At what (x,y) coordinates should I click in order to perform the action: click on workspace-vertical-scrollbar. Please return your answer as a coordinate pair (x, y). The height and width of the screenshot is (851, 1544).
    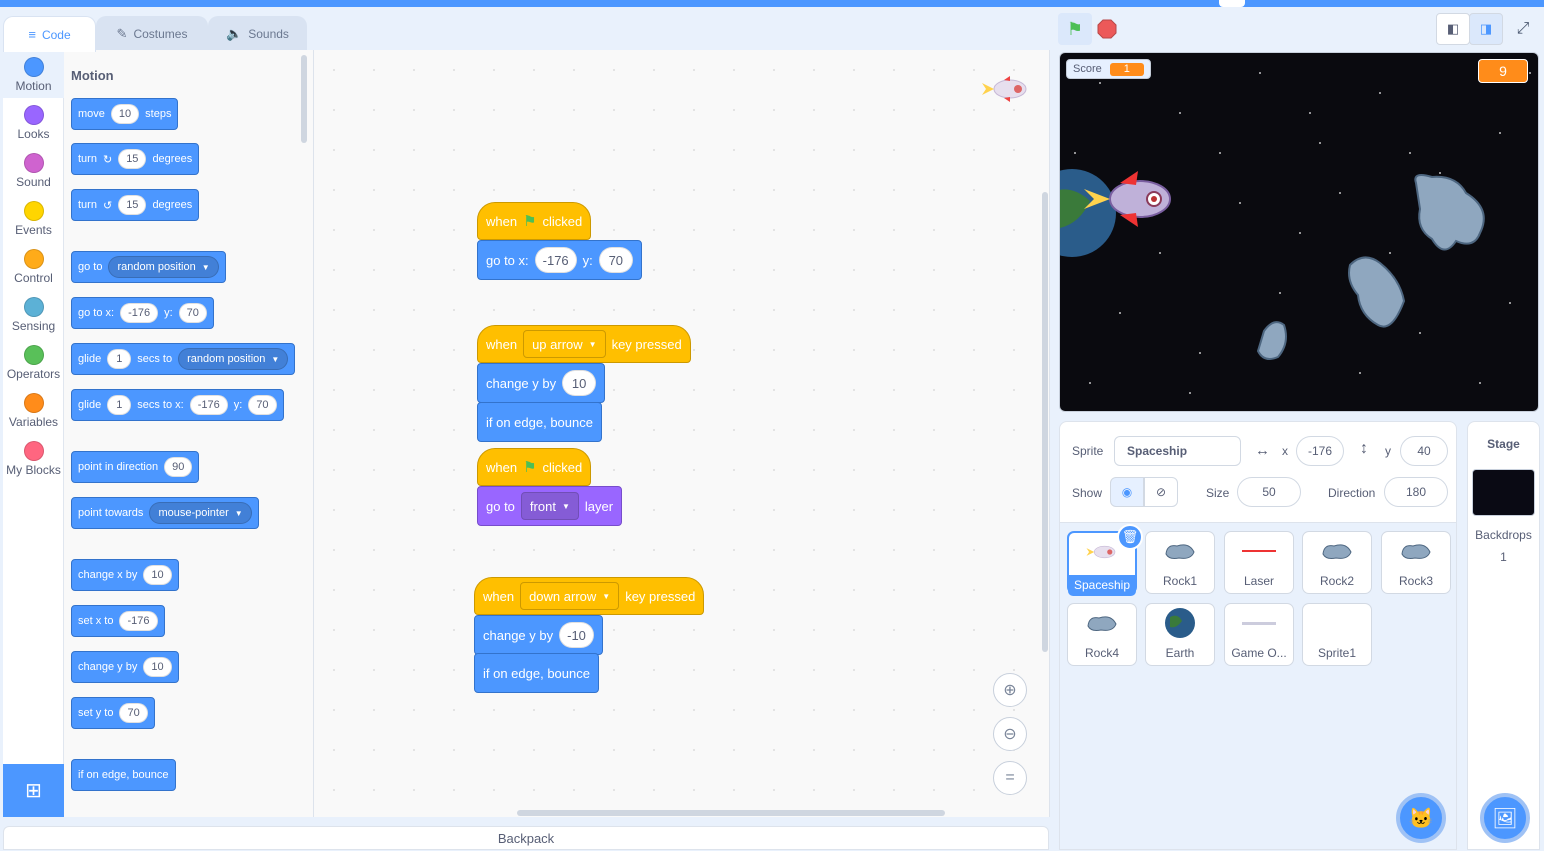
    Looking at the image, I should click on (1045, 422).